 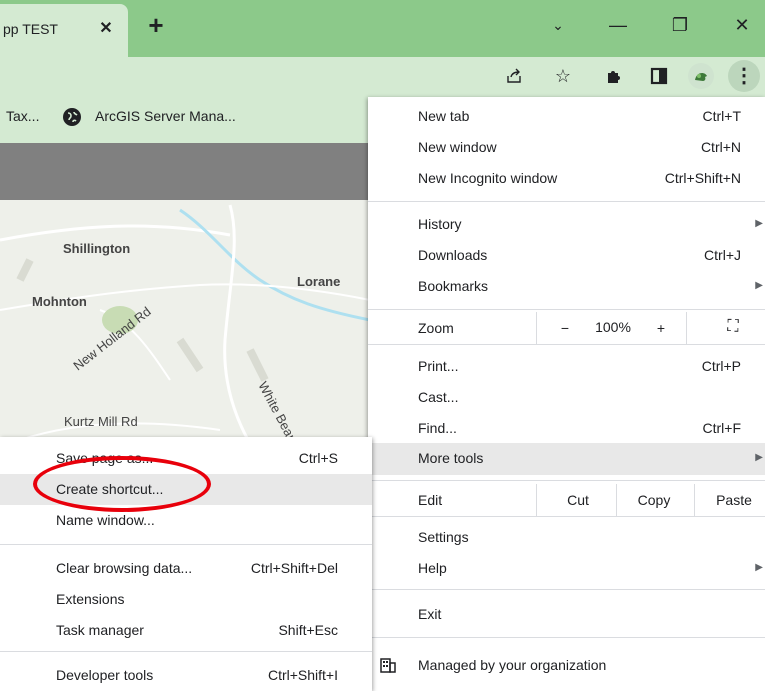 What do you see at coordinates (319, 281) in the screenshot?
I see `map-label: Lorane` at bounding box center [319, 281].